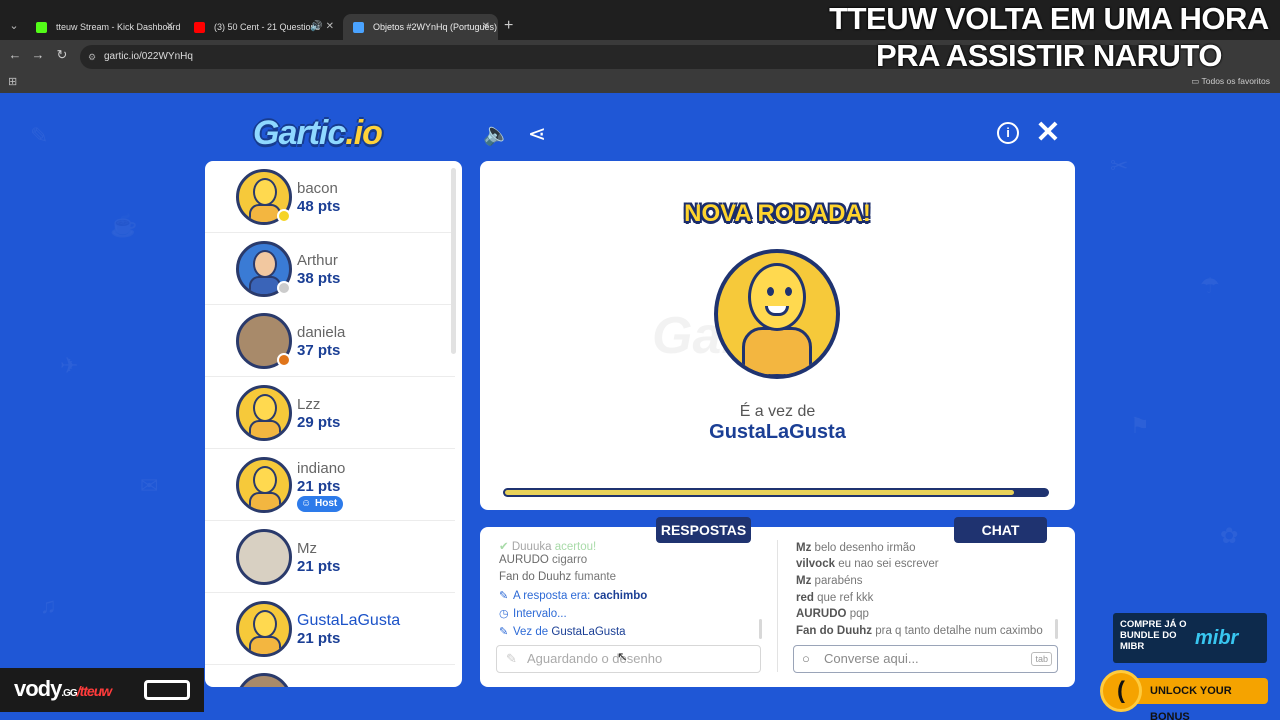 The image size is (1280, 720). I want to click on site-info-icon: ⚙, so click(92, 57).